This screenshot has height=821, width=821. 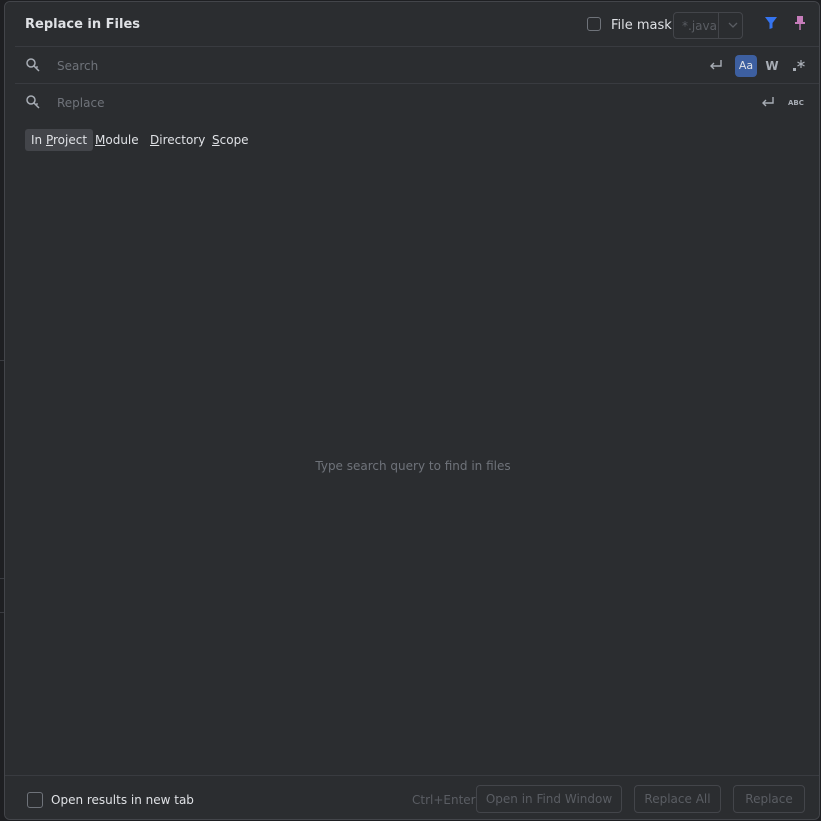 I want to click on svg-text: ABC, so click(x=796, y=103).